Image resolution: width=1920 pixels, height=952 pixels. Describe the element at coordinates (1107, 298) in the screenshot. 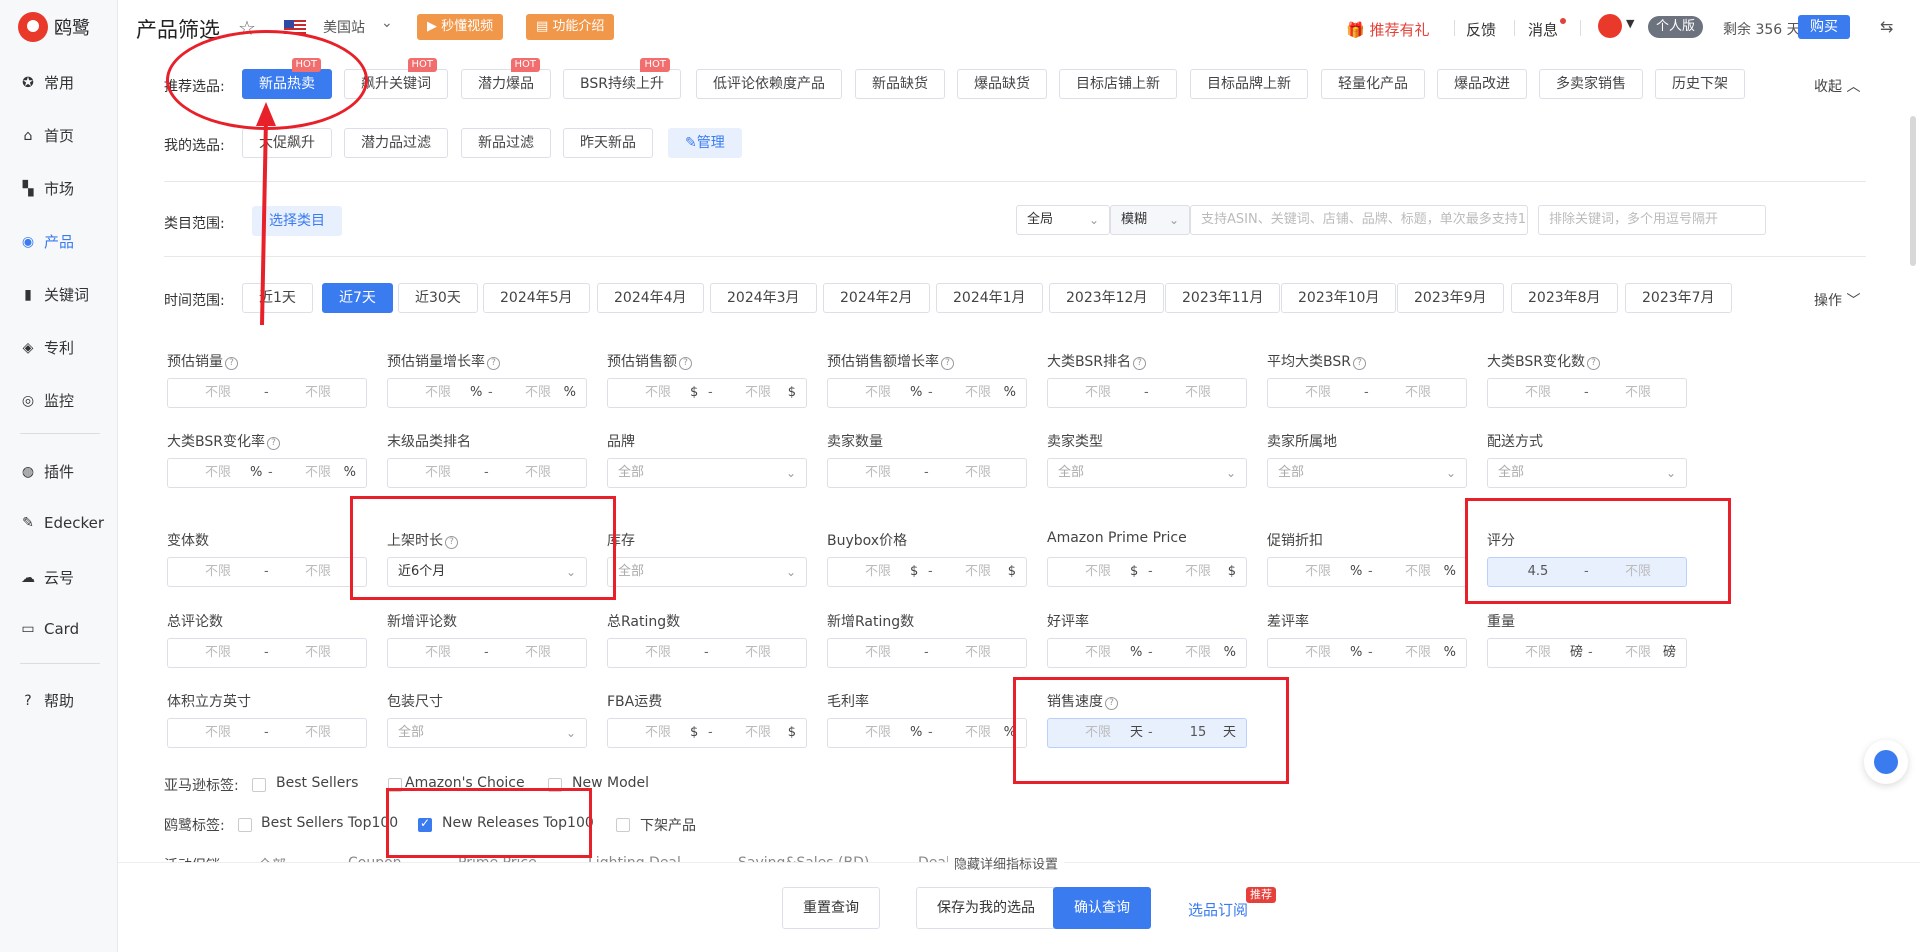

I see `time-option: 2023年12月` at that location.